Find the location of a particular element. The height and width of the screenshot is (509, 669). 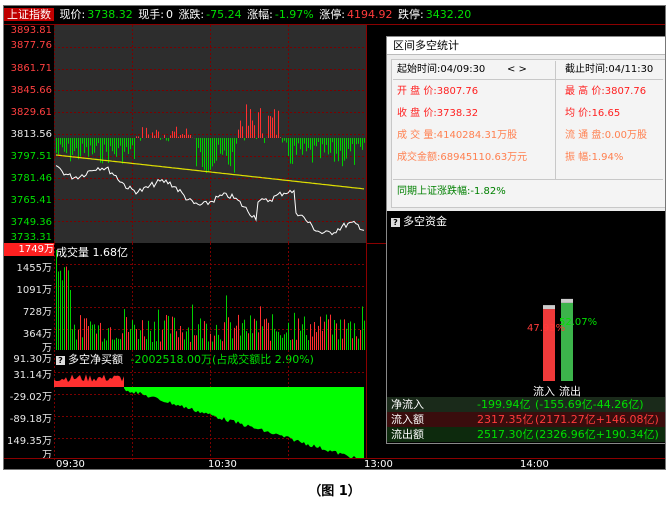

net-inflow-value: -199.94亿 is located at coordinates (504, 404).